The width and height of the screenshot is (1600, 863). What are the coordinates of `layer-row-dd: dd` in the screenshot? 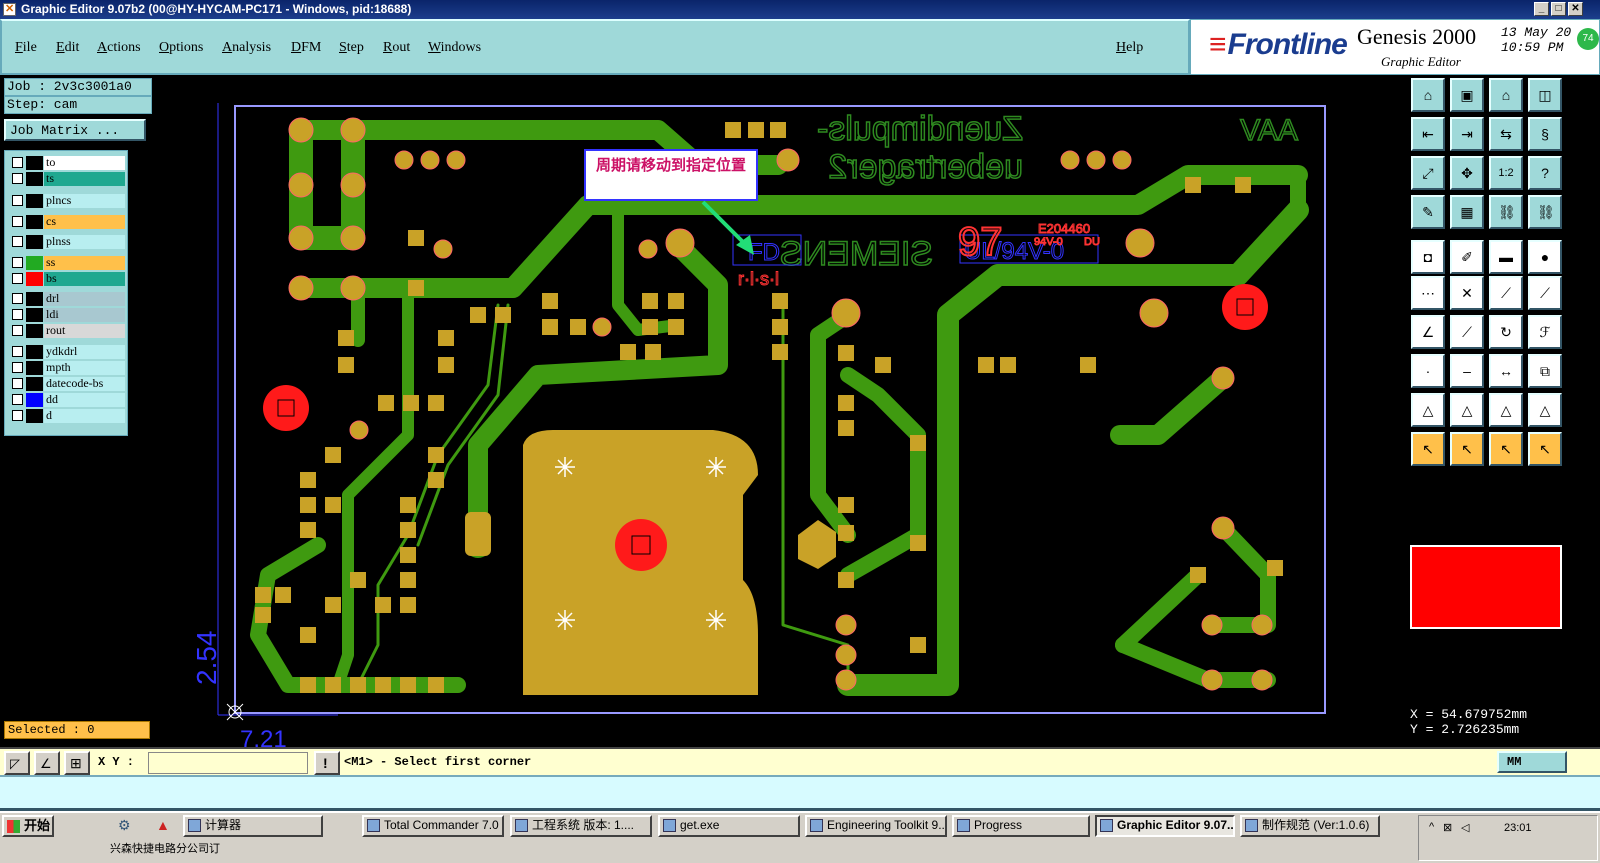 It's located at (67, 400).